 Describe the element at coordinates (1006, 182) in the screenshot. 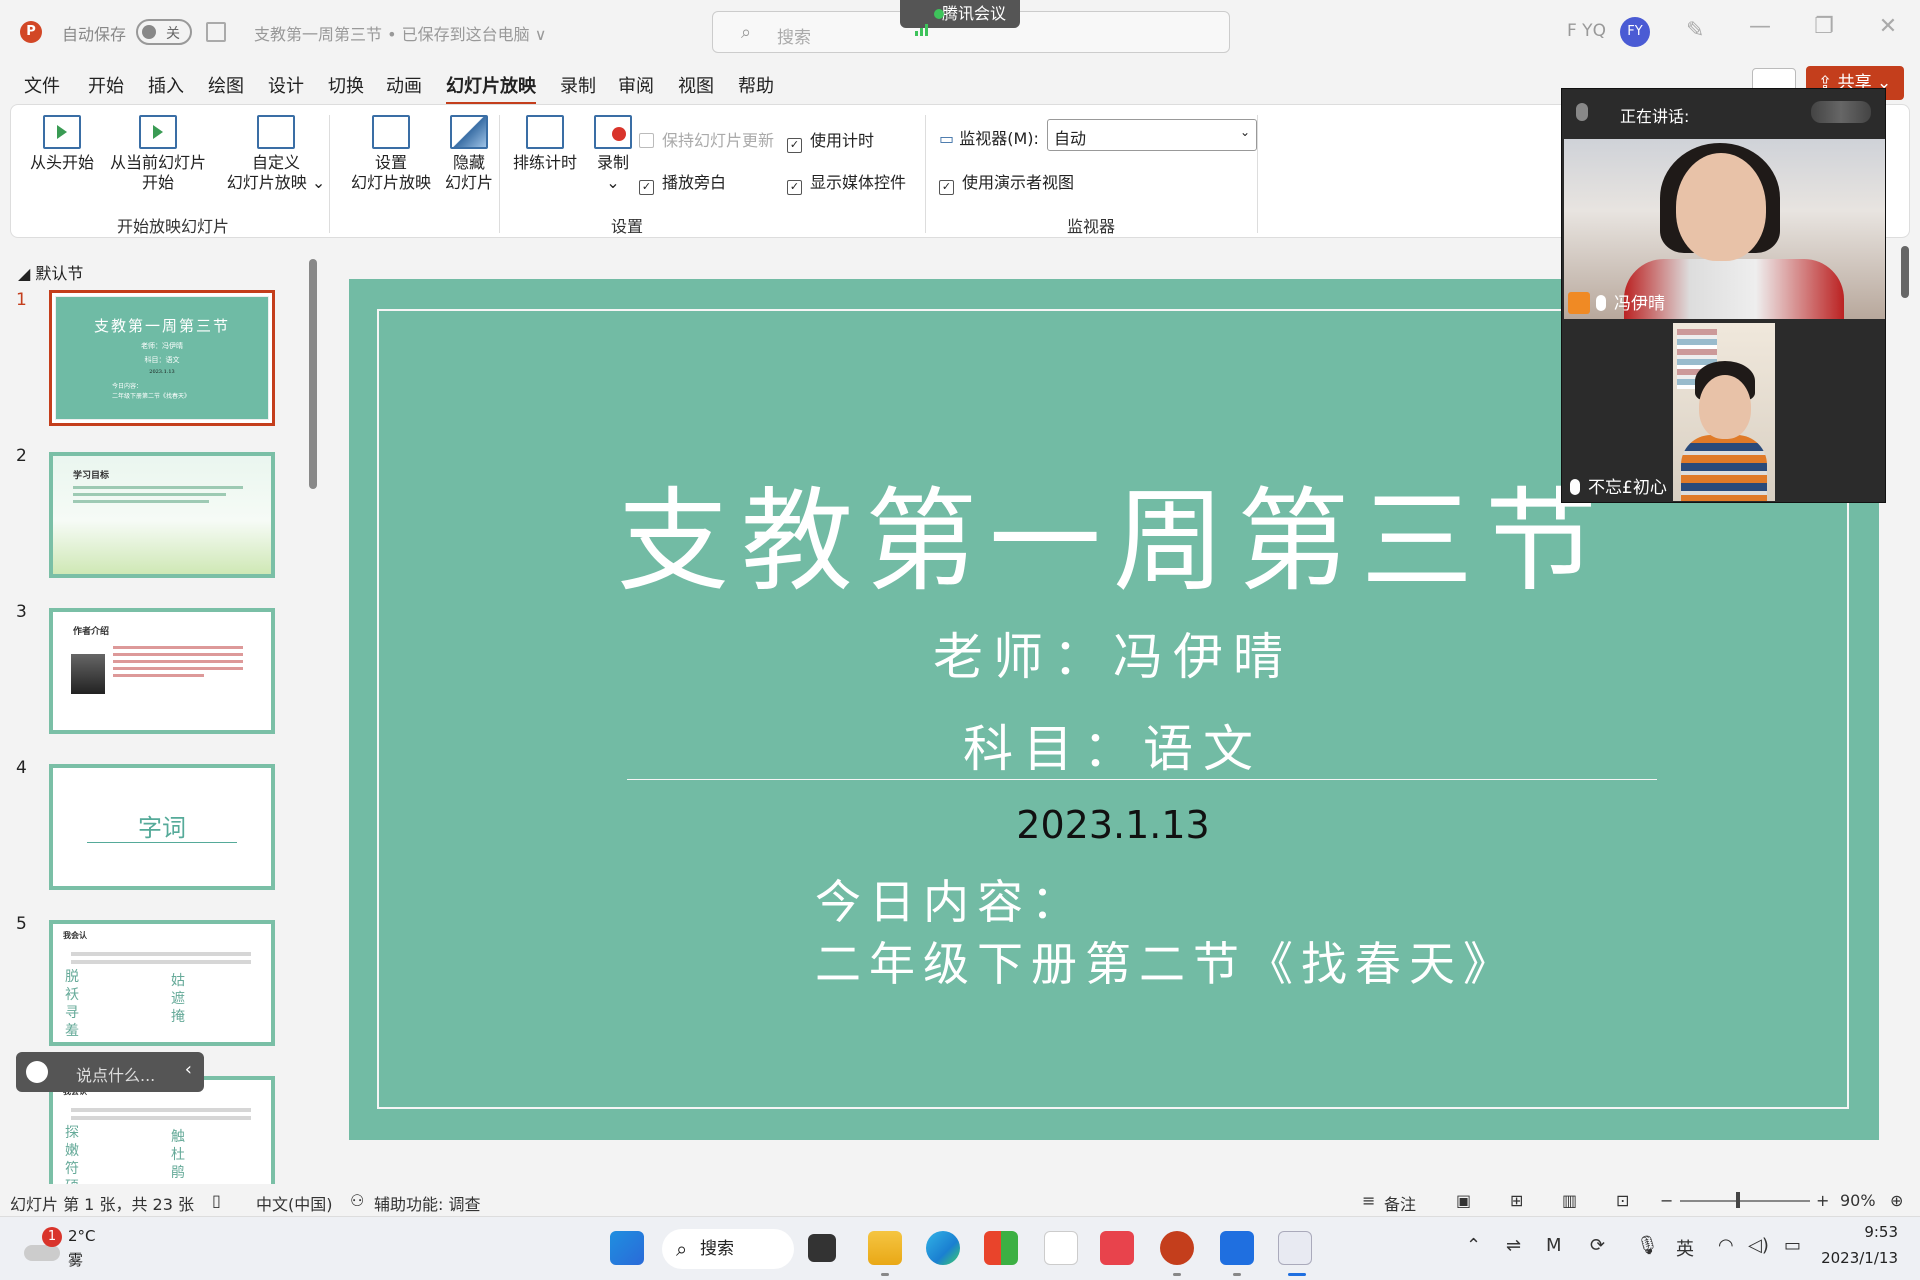

I see `presenter-view-checkbox: ✓ 使用演示者视图` at that location.